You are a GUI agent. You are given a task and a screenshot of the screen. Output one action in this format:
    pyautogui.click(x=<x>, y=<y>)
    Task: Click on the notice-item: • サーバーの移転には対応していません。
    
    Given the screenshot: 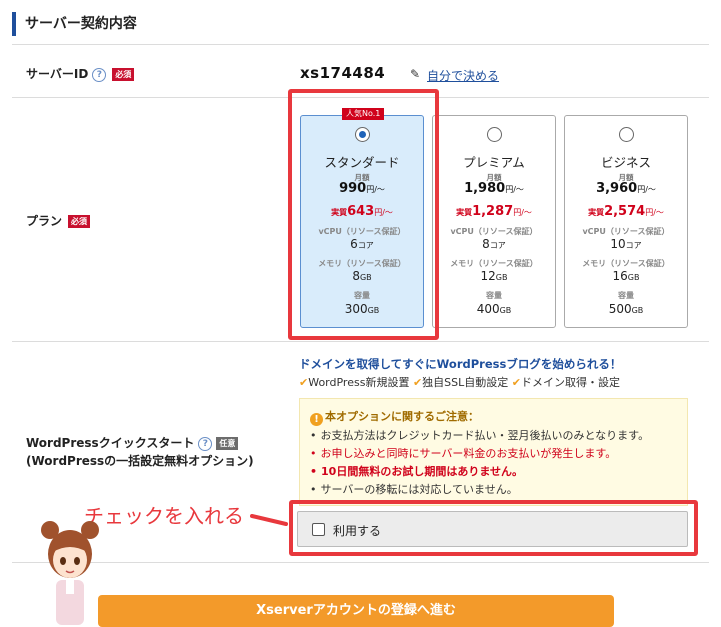 What is the action you would take?
    pyautogui.click(x=414, y=489)
    